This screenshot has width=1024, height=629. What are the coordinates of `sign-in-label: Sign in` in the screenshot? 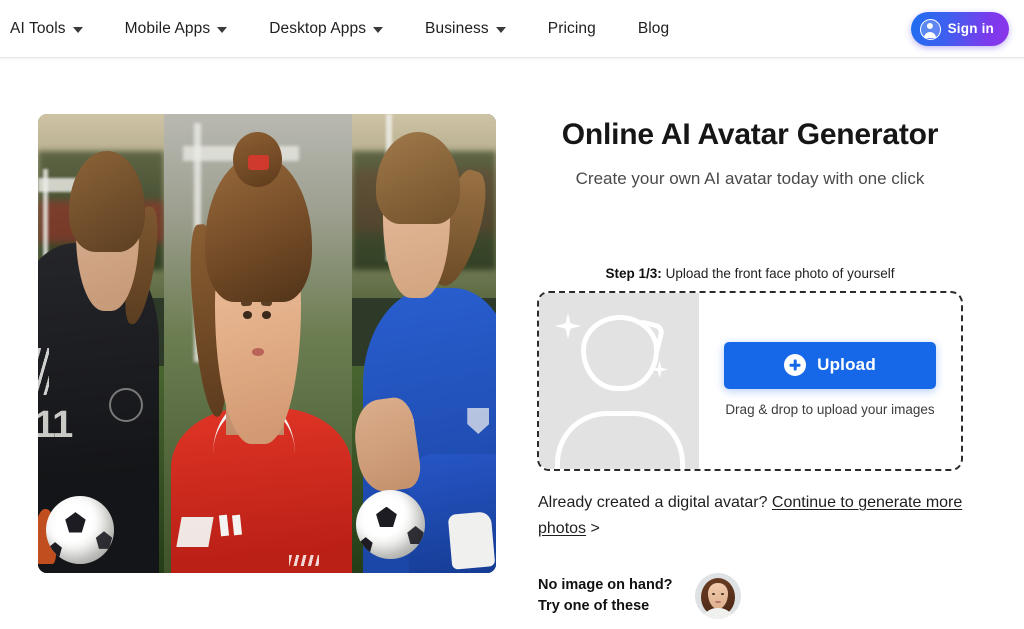 It's located at (970, 29).